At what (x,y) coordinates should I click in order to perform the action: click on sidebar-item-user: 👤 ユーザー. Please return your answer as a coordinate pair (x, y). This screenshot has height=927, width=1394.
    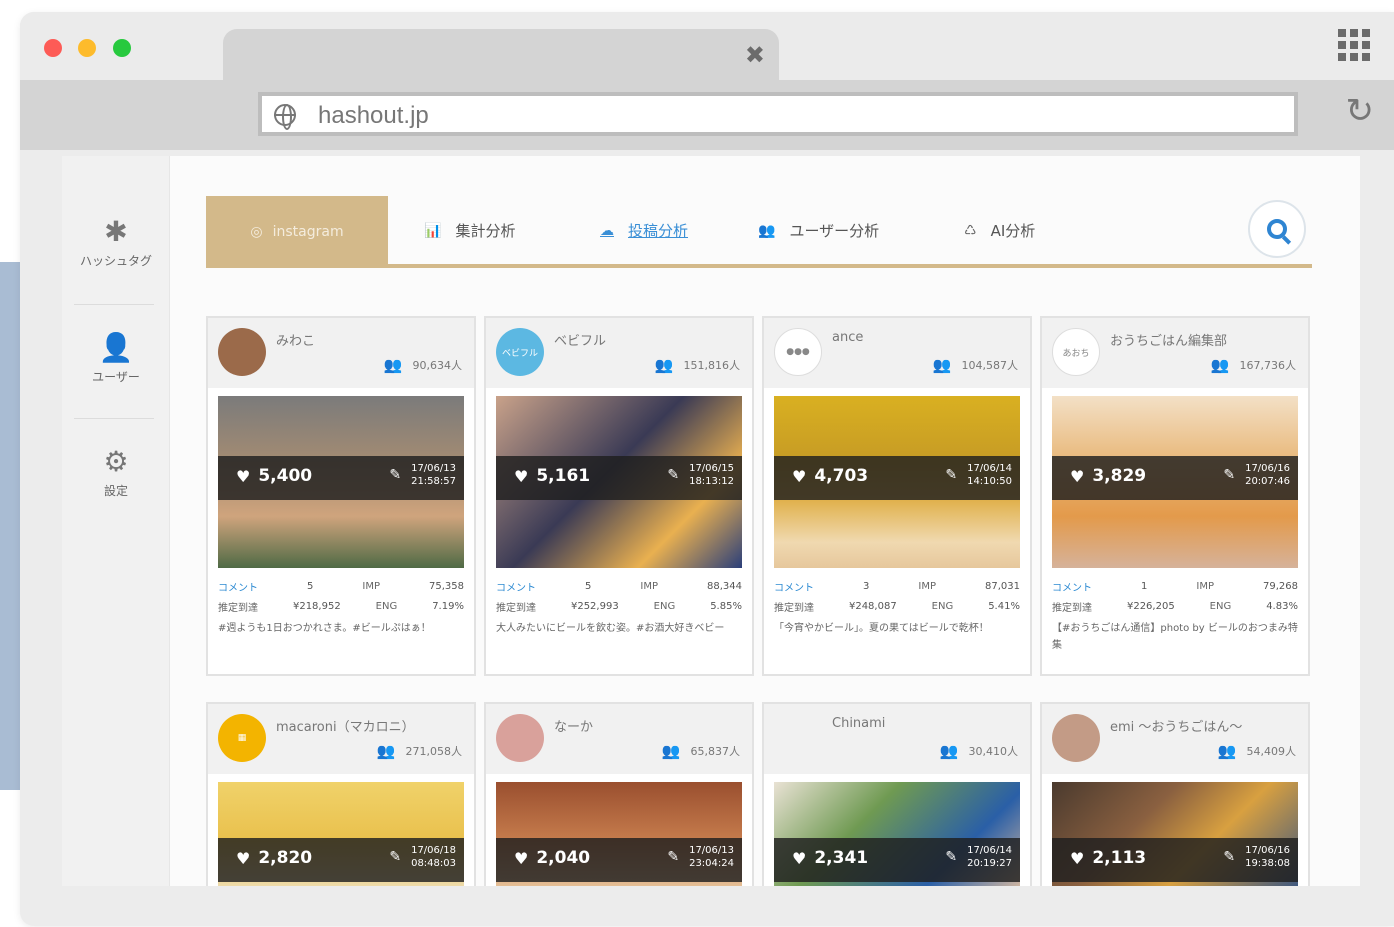
    Looking at the image, I should click on (116, 358).